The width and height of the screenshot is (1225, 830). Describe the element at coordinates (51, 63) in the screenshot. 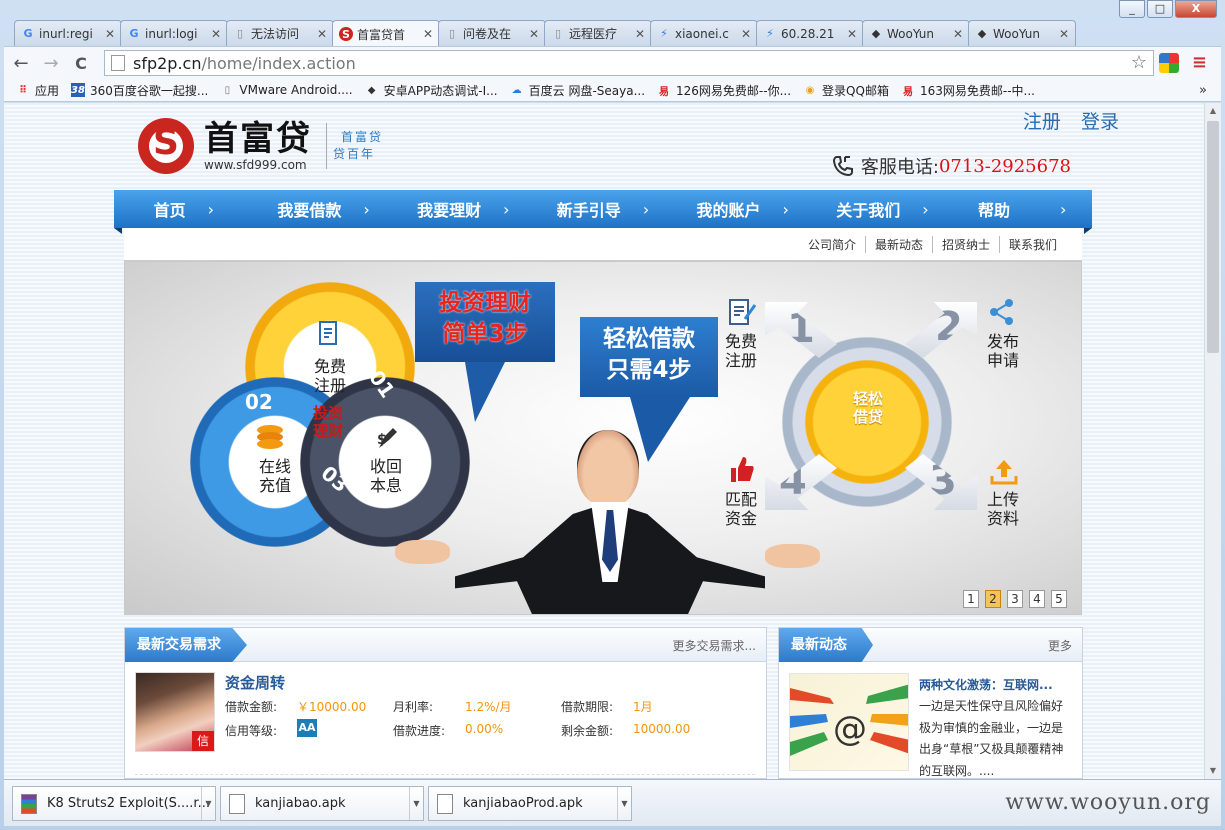

I see `forward-button: →` at that location.